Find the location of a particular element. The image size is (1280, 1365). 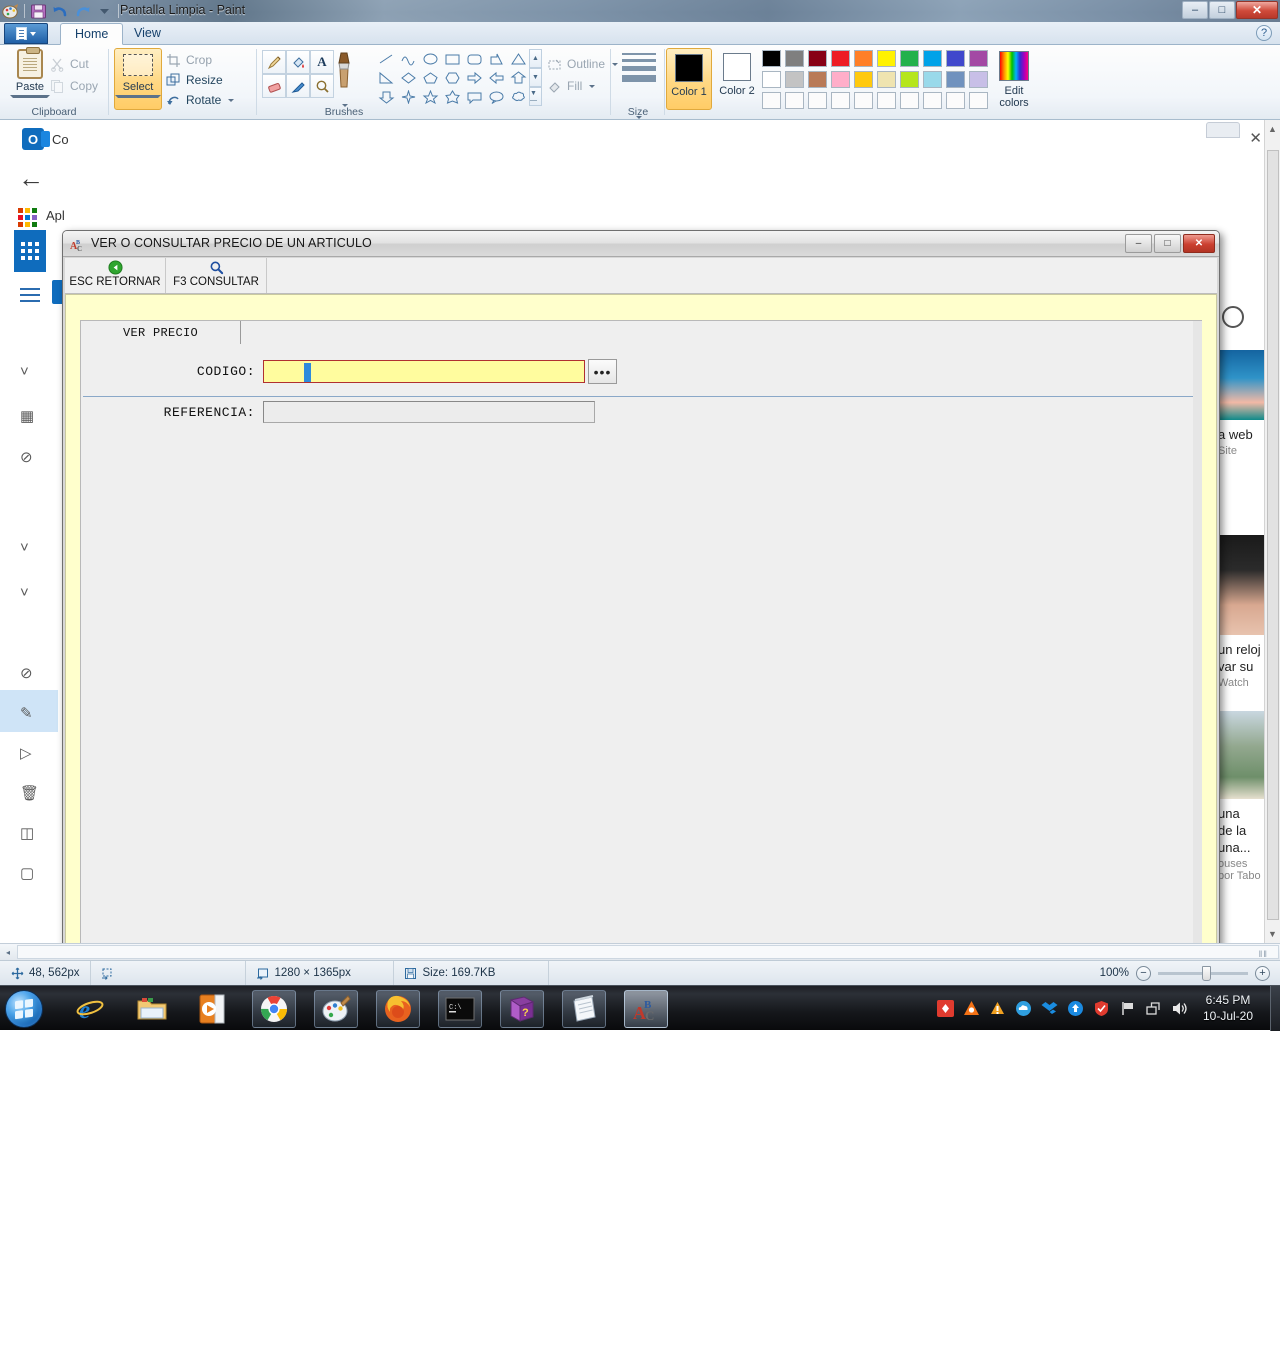

shape-rectangle is located at coordinates (452, 58).